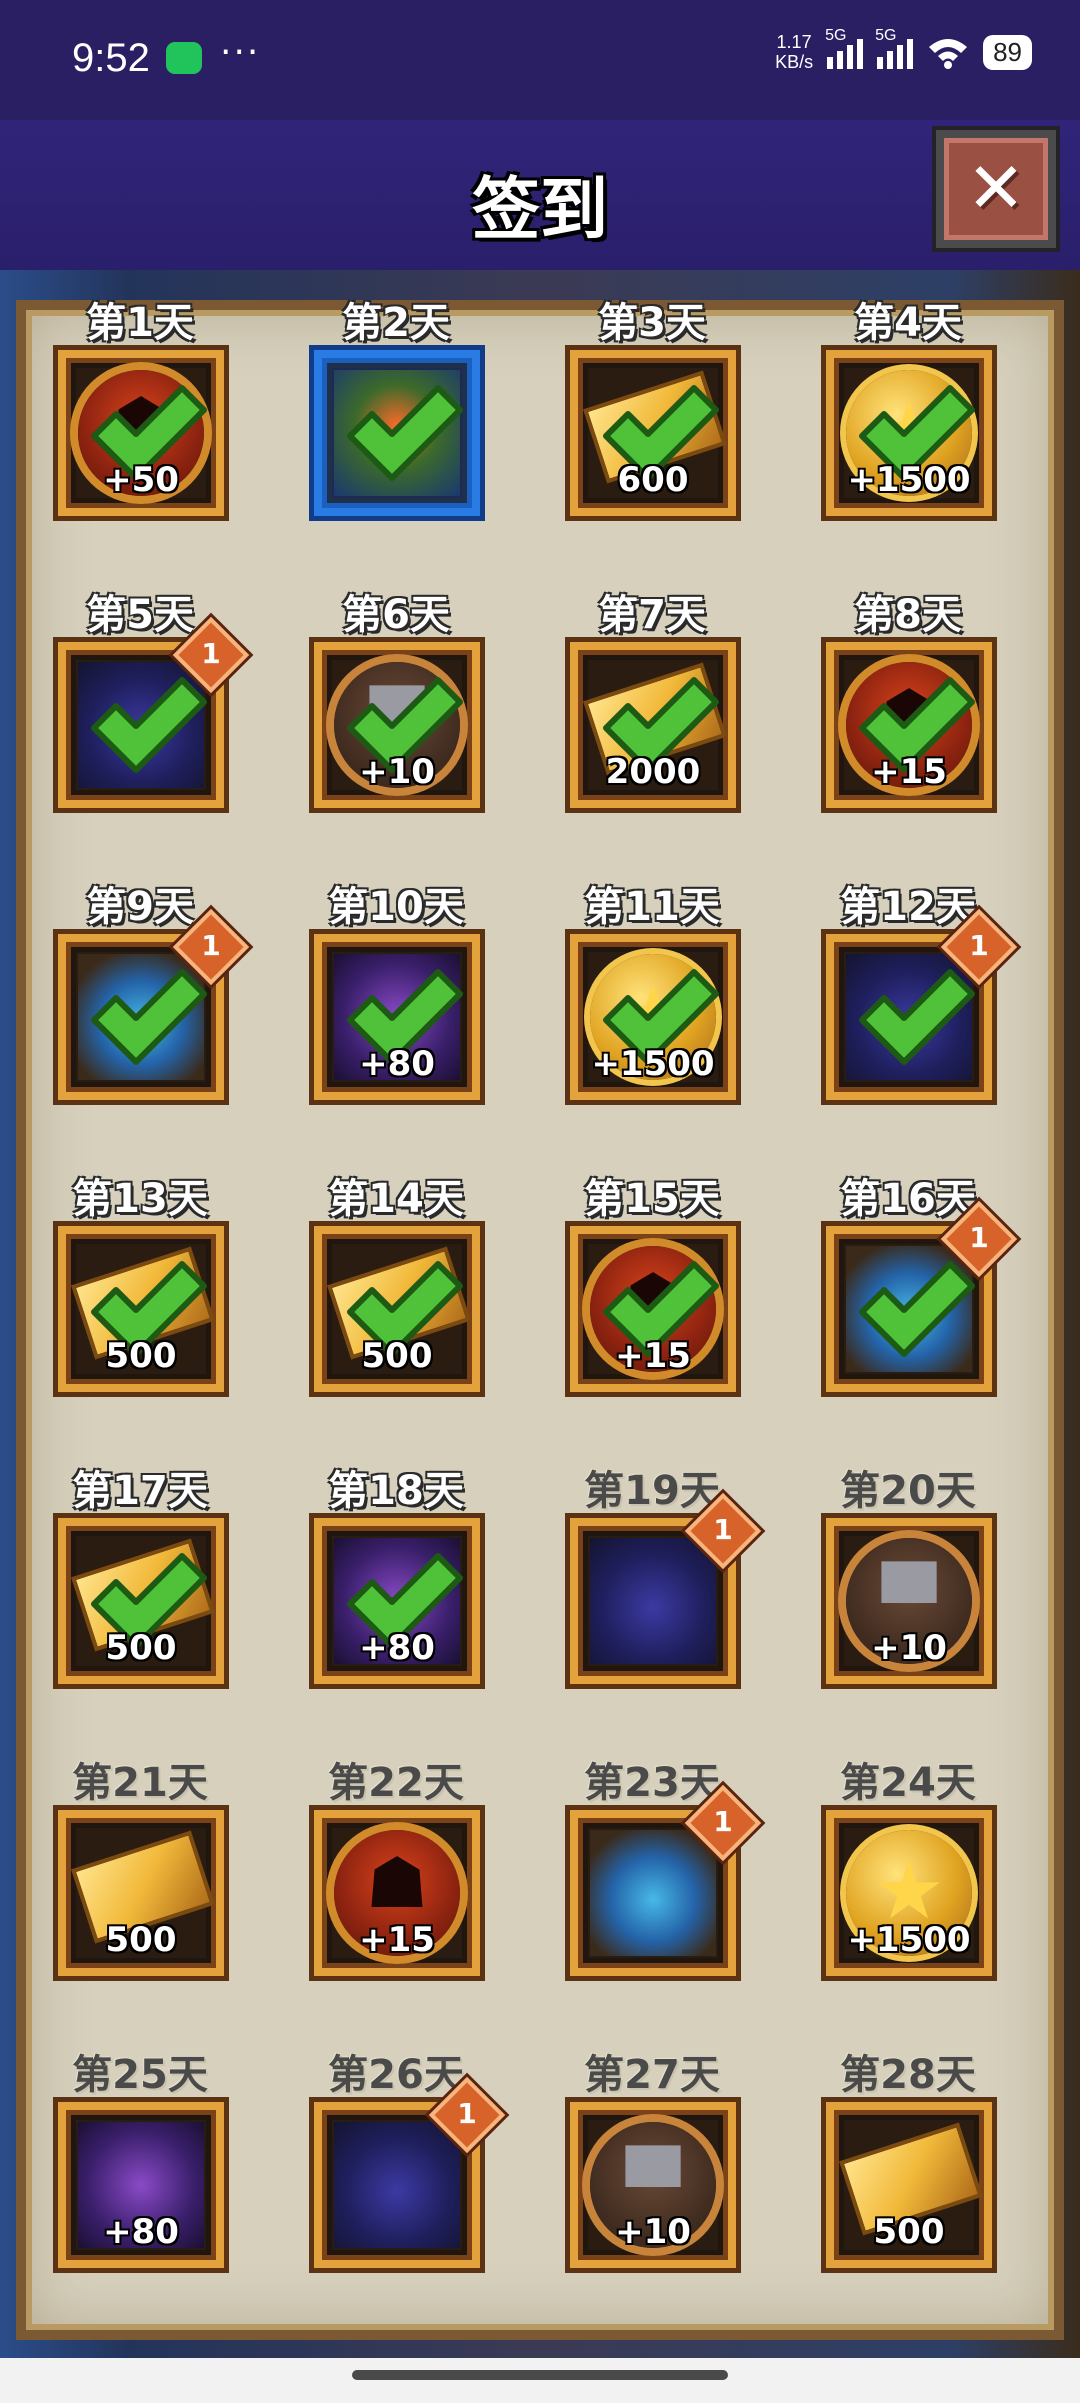 The height and width of the screenshot is (2403, 1080). I want to click on close-icon: ✕, so click(996, 188).